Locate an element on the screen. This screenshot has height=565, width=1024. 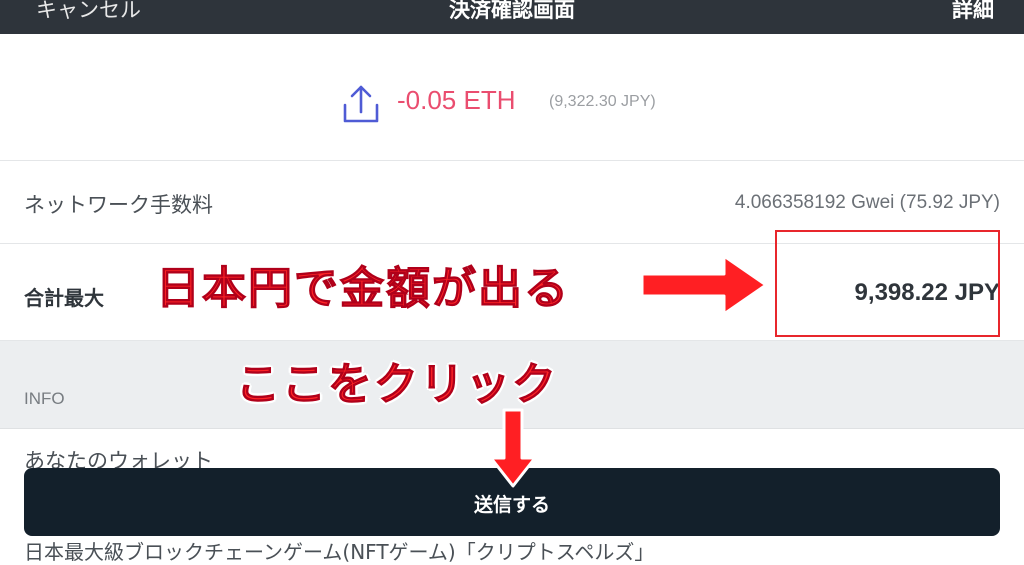
upload-icon is located at coordinates (361, 106).